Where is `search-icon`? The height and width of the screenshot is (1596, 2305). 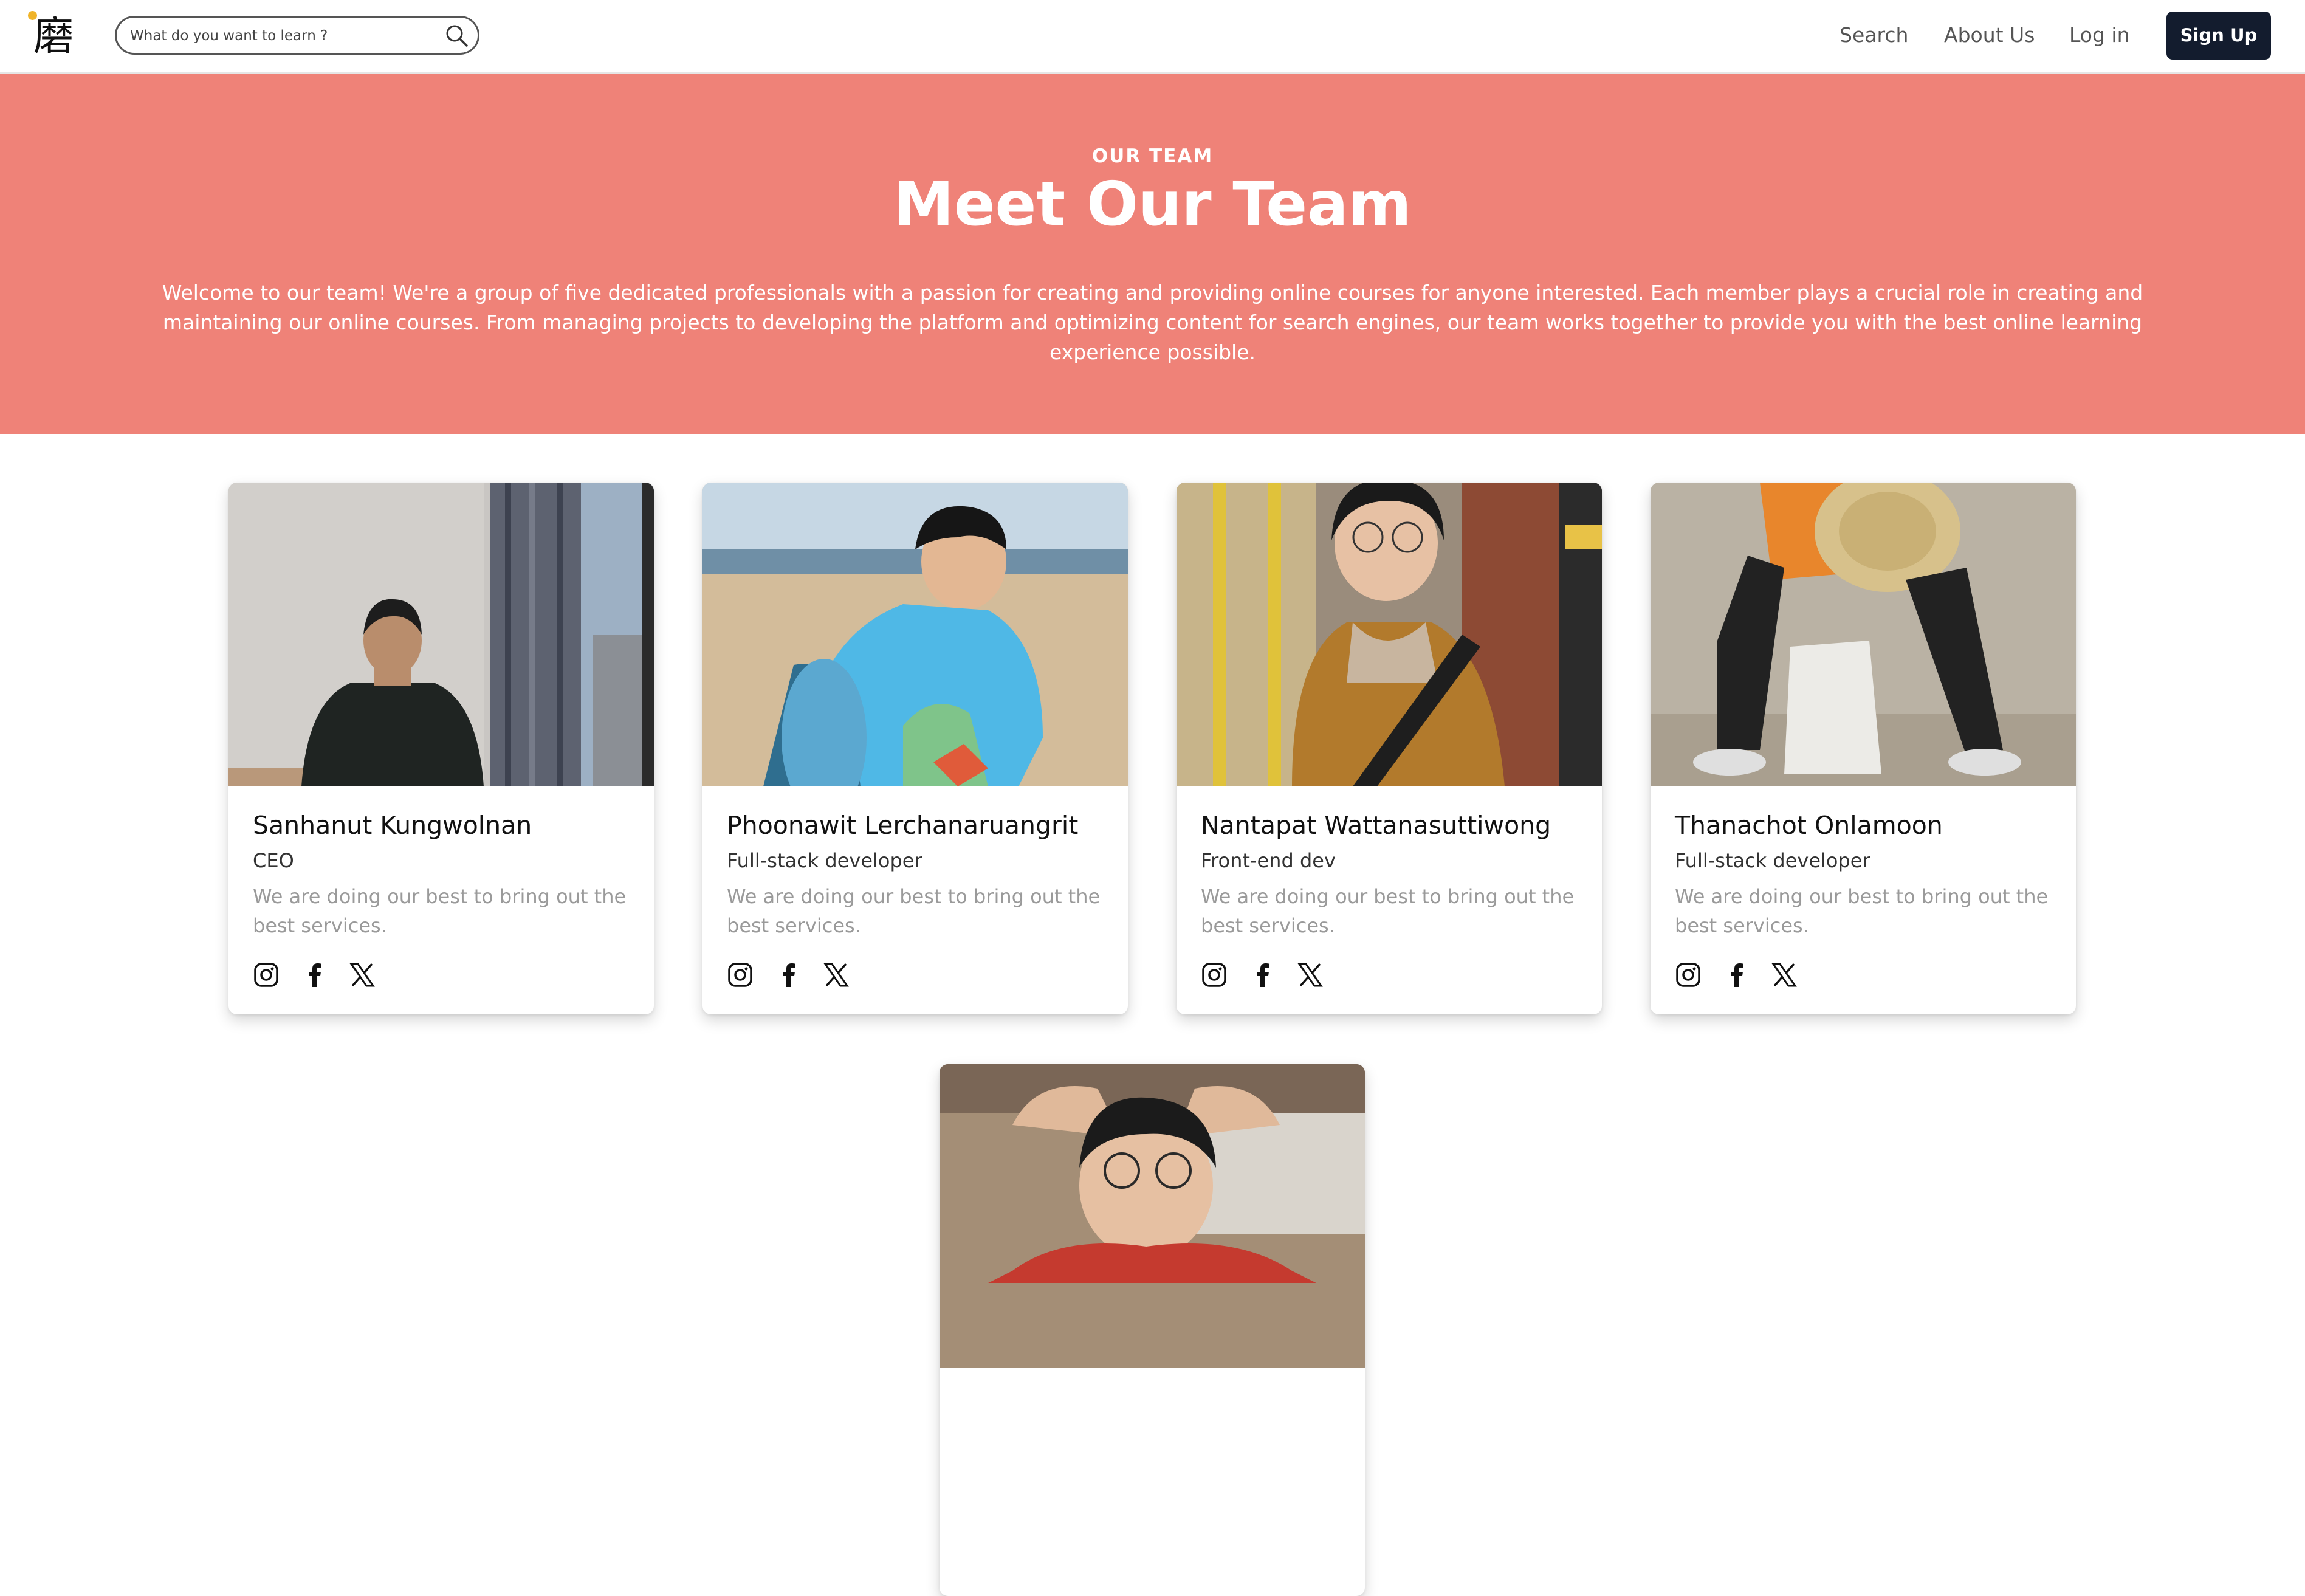
search-icon is located at coordinates (457, 36).